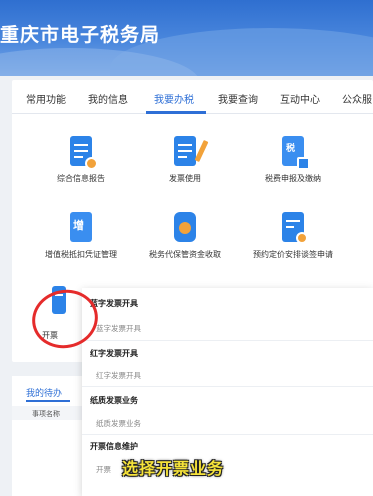 This screenshot has height=496, width=373. Describe the element at coordinates (80, 35) in the screenshot. I see `site-title: 重庆市电子税务局` at that location.